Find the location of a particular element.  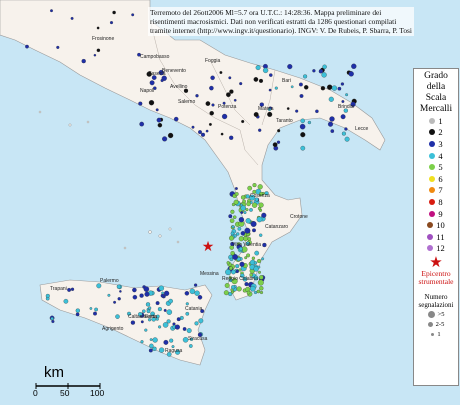

legend-grade-label: 7 is located at coordinates (440, 190).